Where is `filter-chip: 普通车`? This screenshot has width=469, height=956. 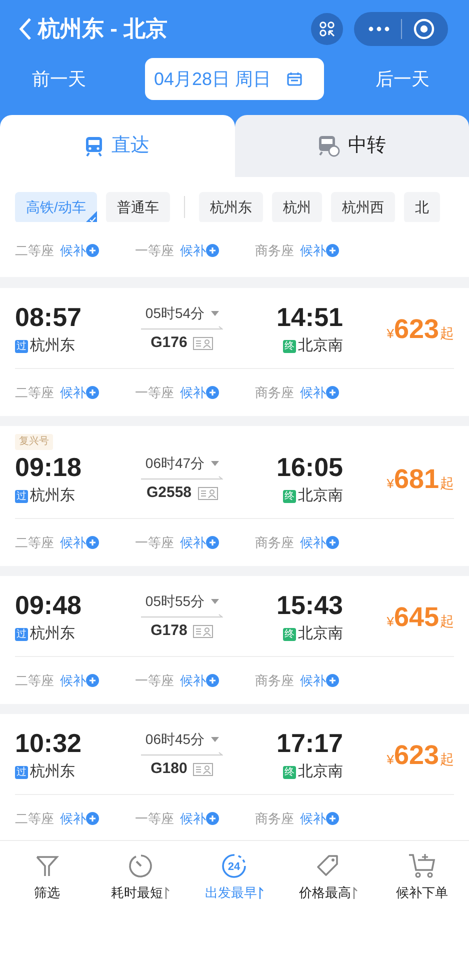
filter-chip: 普通车 is located at coordinates (138, 207).